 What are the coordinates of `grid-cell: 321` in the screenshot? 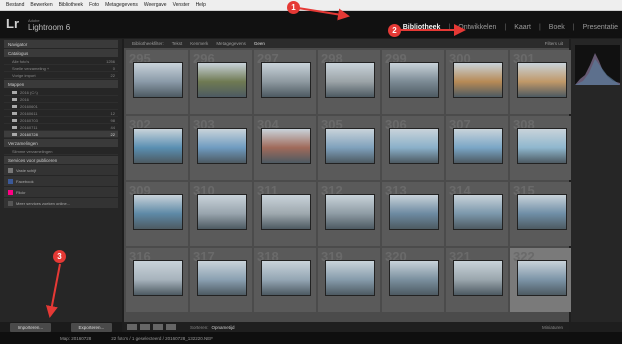 It's located at (477, 280).